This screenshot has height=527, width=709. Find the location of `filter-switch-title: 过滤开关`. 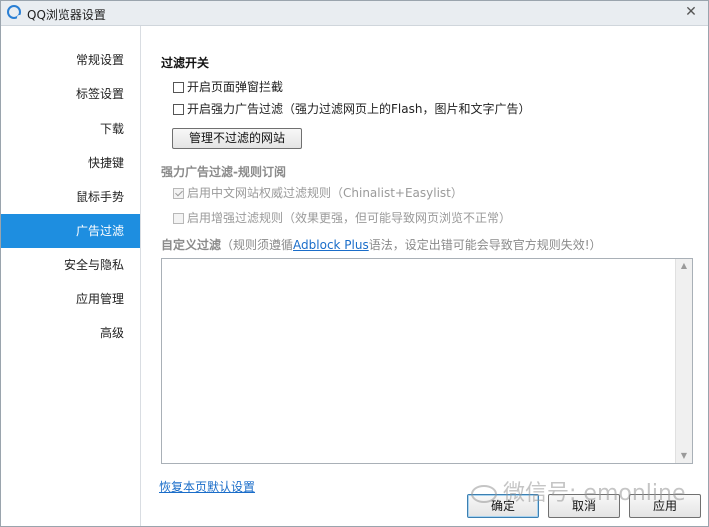

filter-switch-title: 过滤开关 is located at coordinates (185, 63).